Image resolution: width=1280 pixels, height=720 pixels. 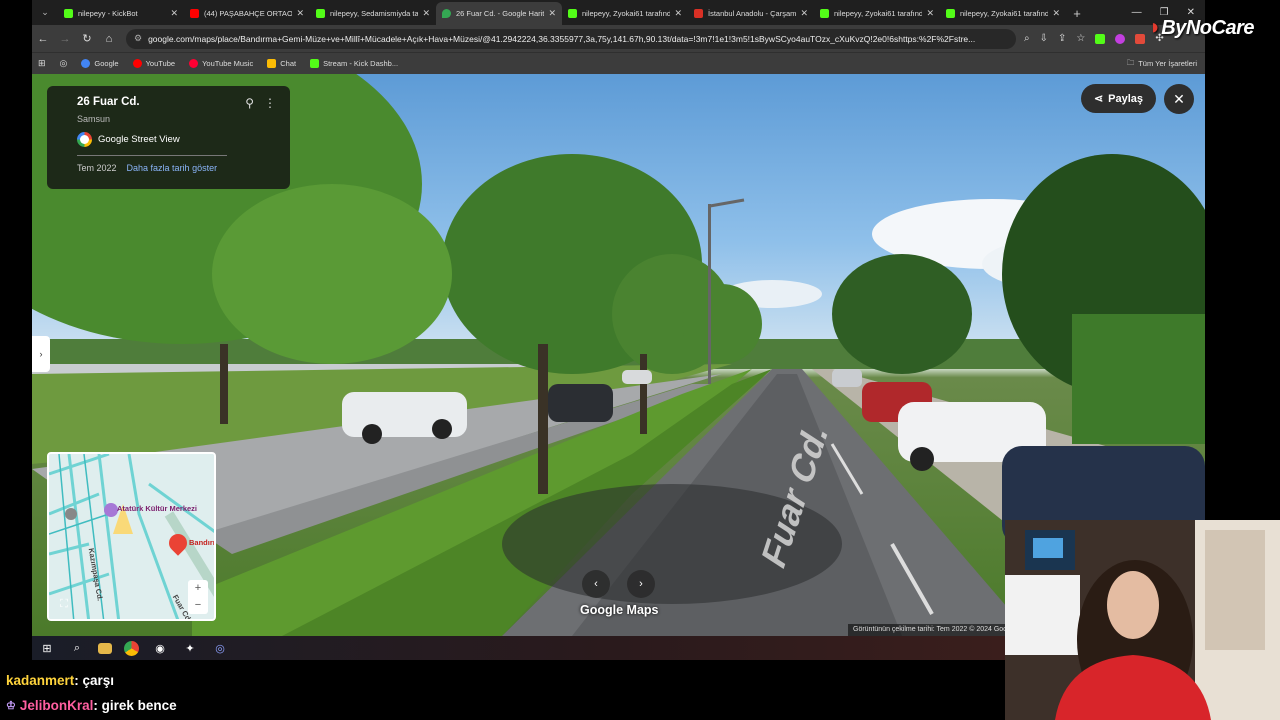 I want to click on bookmark-label: YouTube Music, so click(x=228, y=63).